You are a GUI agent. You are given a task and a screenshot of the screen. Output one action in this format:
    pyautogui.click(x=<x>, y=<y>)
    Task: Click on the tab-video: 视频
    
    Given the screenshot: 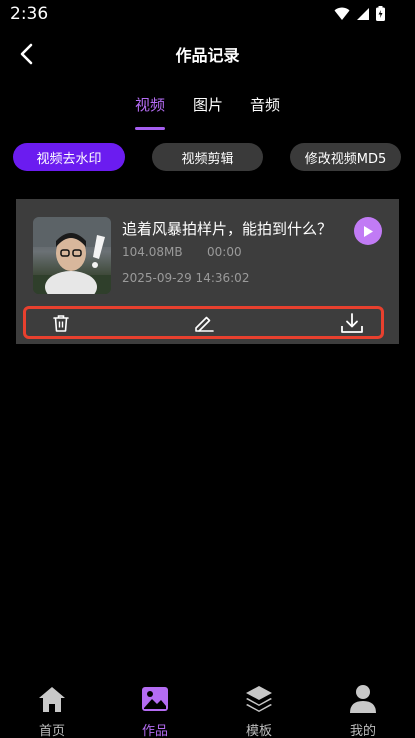 What is the action you would take?
    pyautogui.click(x=150, y=104)
    